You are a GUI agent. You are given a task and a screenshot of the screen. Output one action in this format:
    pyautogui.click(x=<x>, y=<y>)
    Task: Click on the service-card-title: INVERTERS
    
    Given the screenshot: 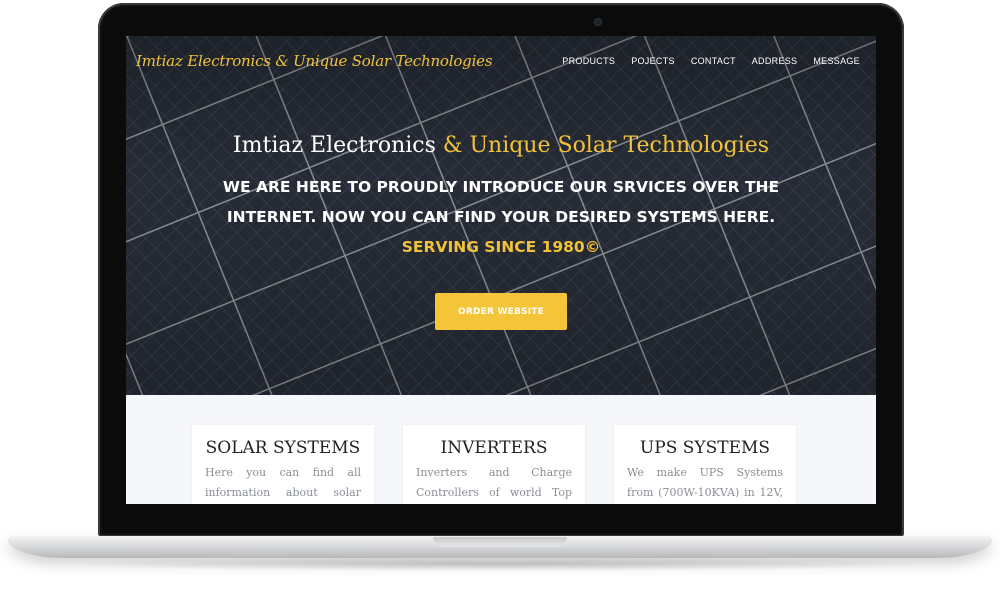 What is the action you would take?
    pyautogui.click(x=494, y=448)
    